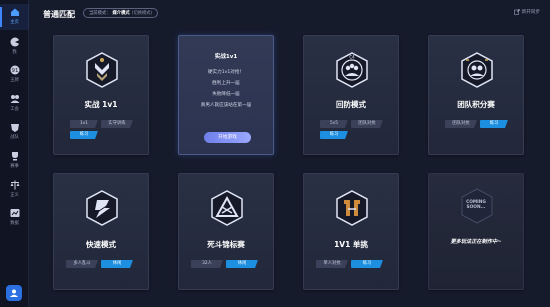  Describe the element at coordinates (477, 70) in the screenshot. I see `team-score-badge-icon` at that location.